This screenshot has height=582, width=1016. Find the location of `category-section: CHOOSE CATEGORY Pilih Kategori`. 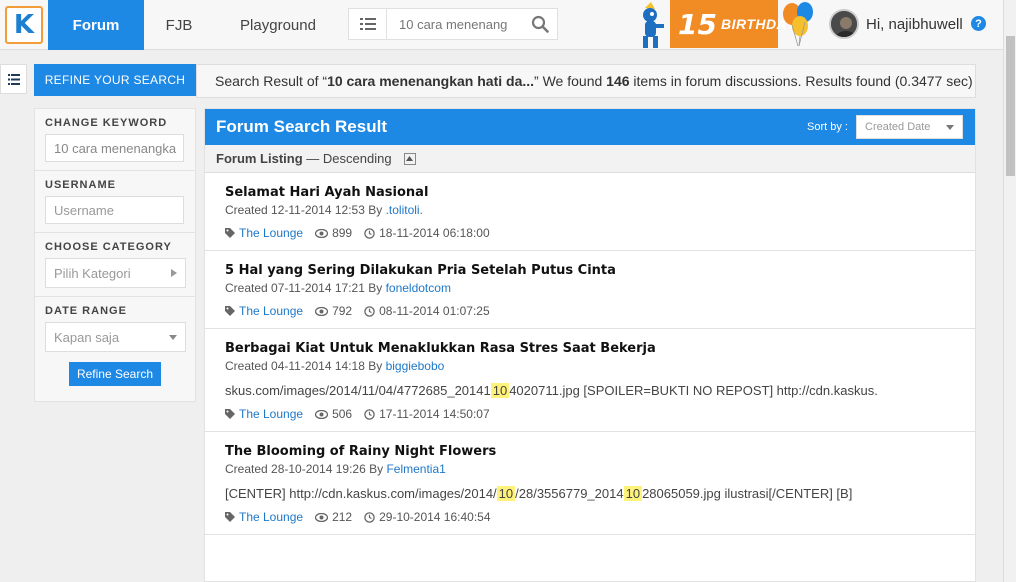

category-section: CHOOSE CATEGORY Pilih Kategori is located at coordinates (115, 265).